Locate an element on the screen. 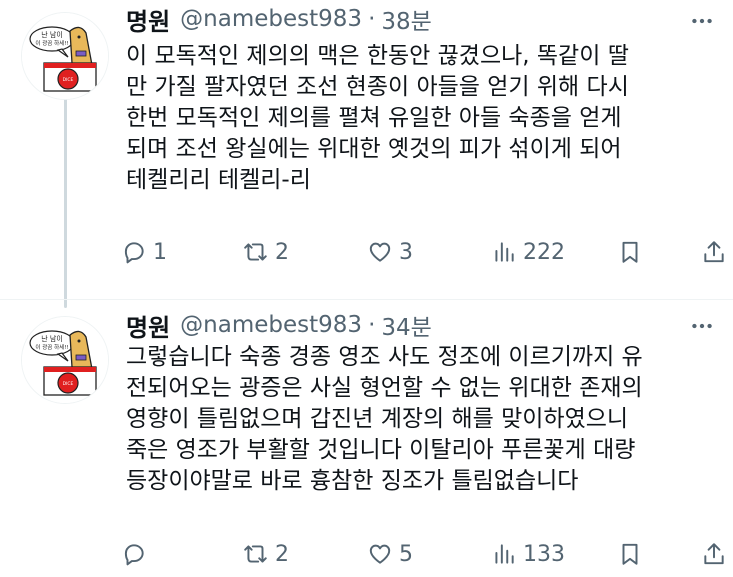 The height and width of the screenshot is (577, 733). views-button: 222 is located at coordinates (528, 252).